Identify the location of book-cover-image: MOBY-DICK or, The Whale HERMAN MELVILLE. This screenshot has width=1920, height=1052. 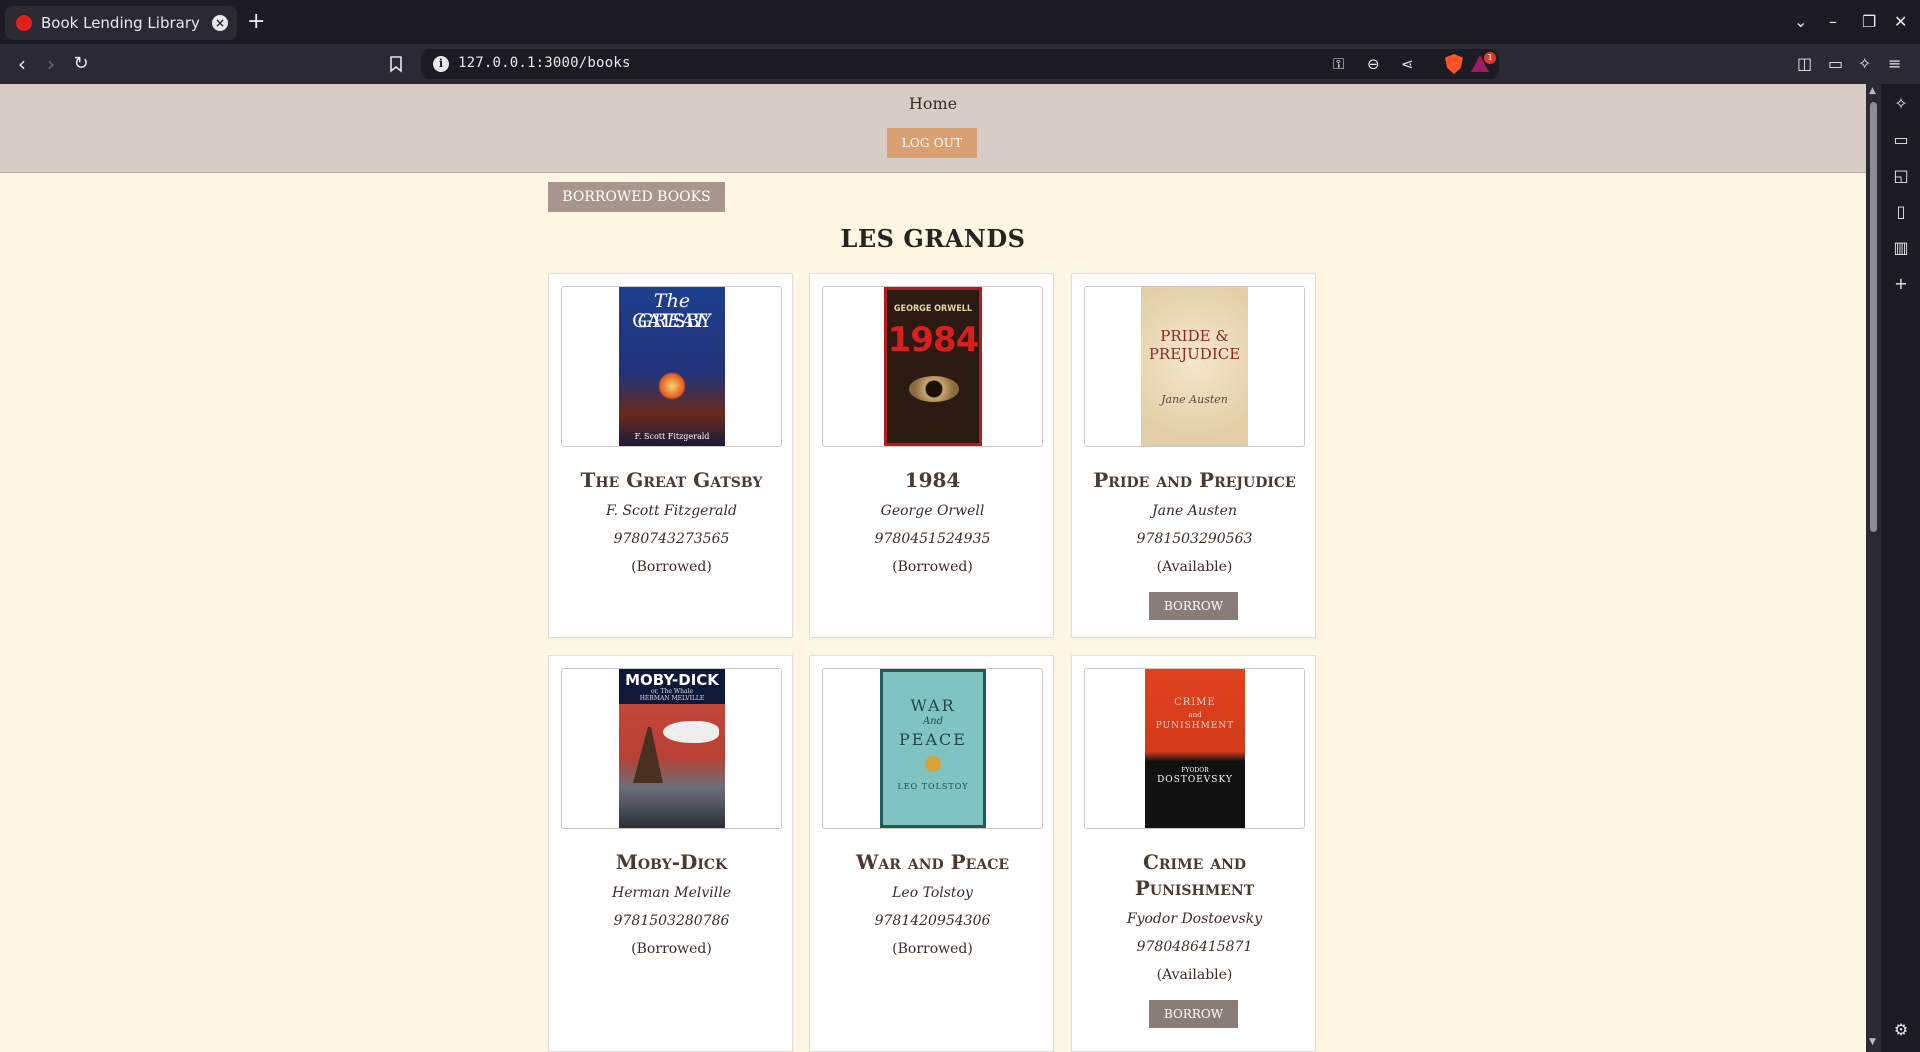
(672, 748).